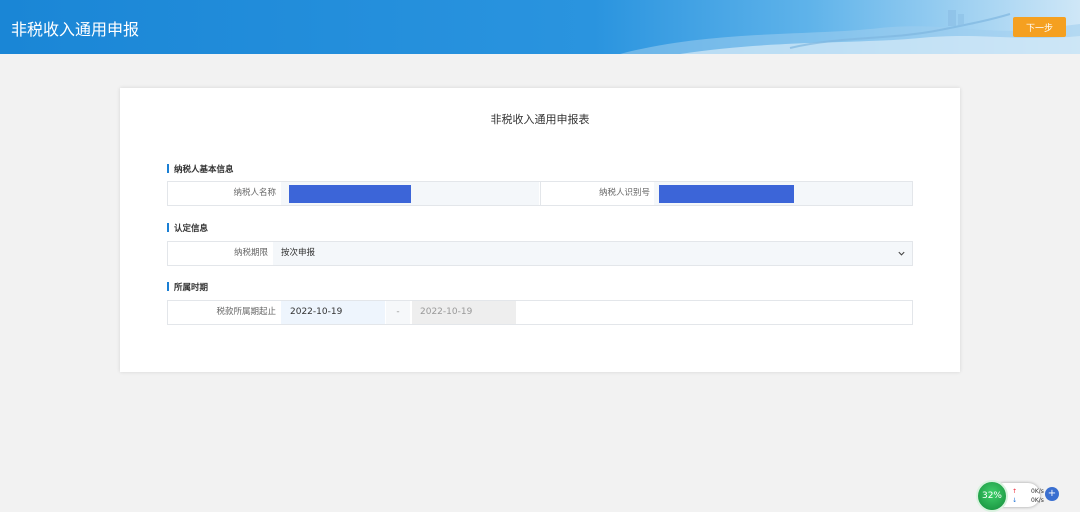 The image size is (1080, 512). Describe the element at coordinates (350, 194) in the screenshot. I see `redacted-taxpayer-name` at that location.